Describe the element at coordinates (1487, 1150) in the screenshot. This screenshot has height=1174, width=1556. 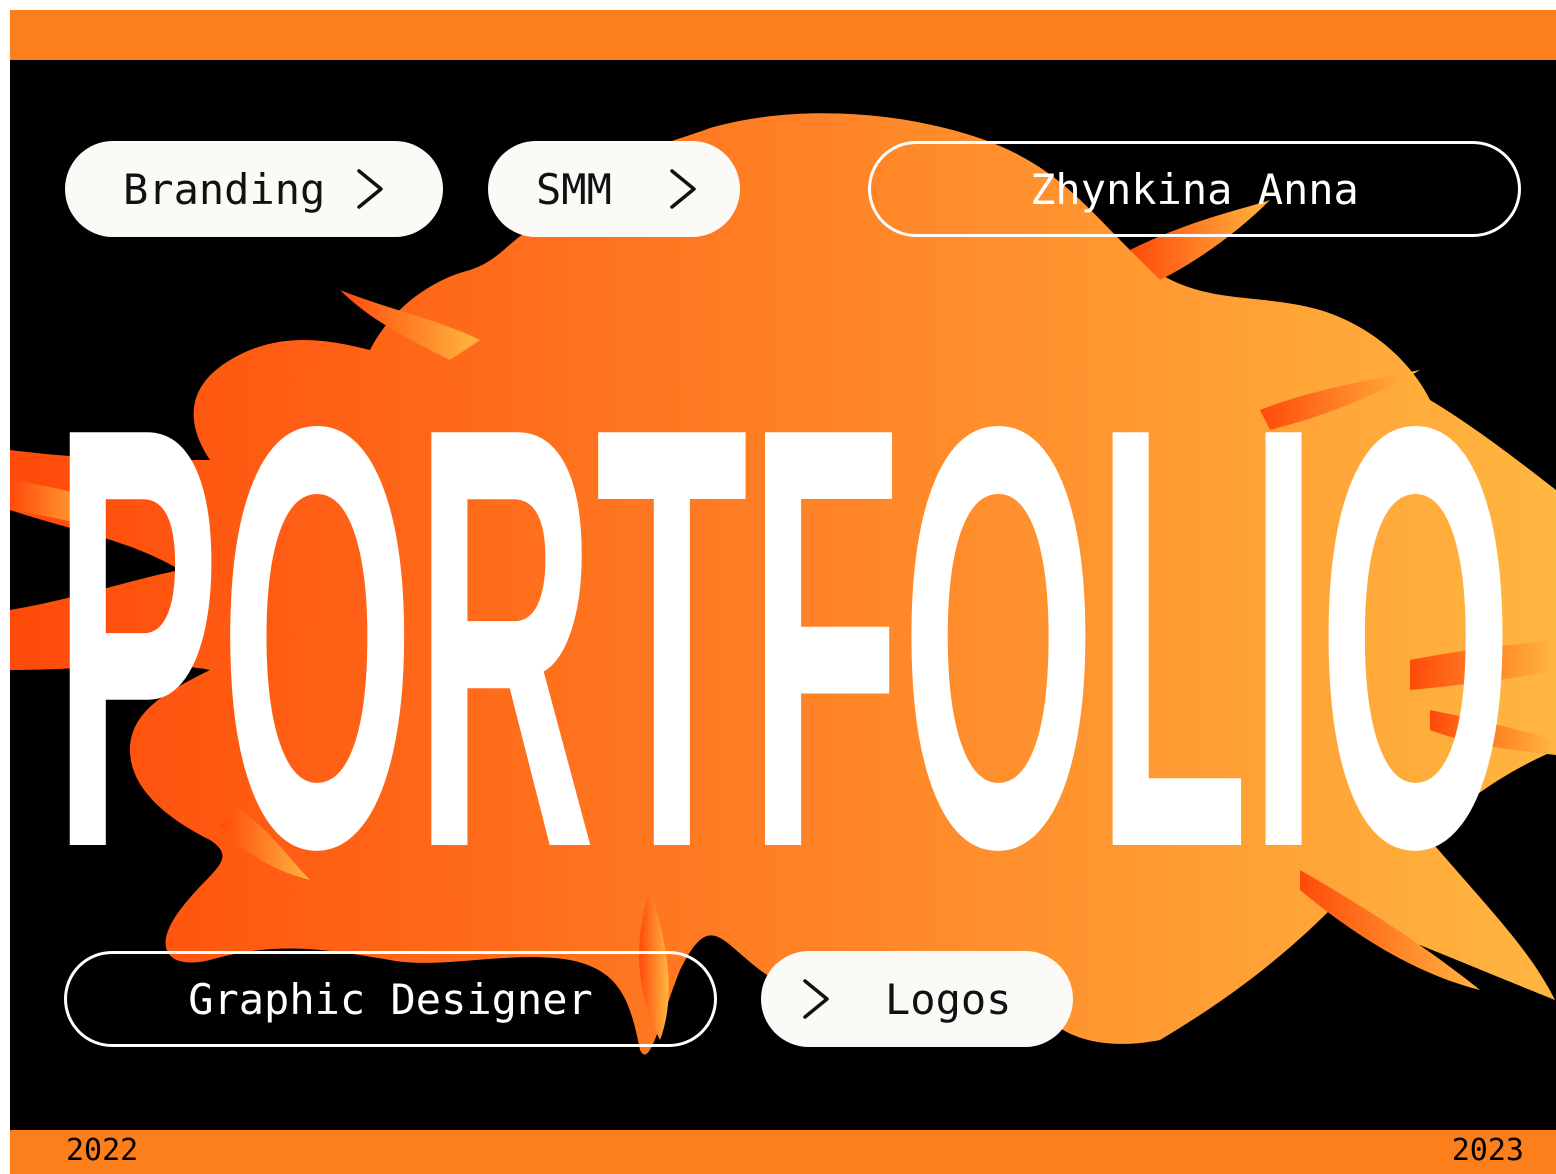
I see `year-end: 2023` at that location.